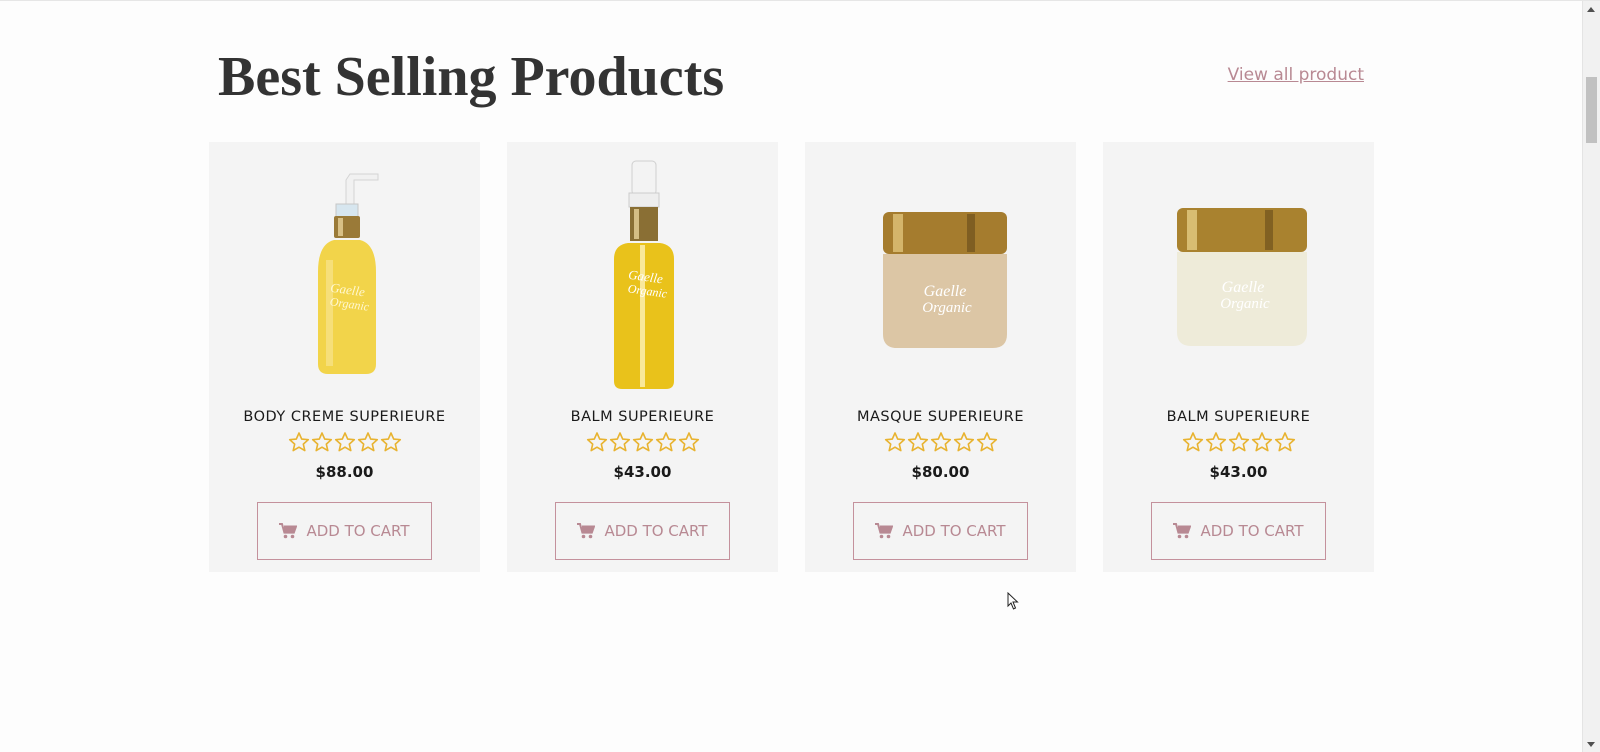 Image resolution: width=1600 pixels, height=752 pixels. What do you see at coordinates (940, 472) in the screenshot?
I see `product-price: $80.00` at bounding box center [940, 472].